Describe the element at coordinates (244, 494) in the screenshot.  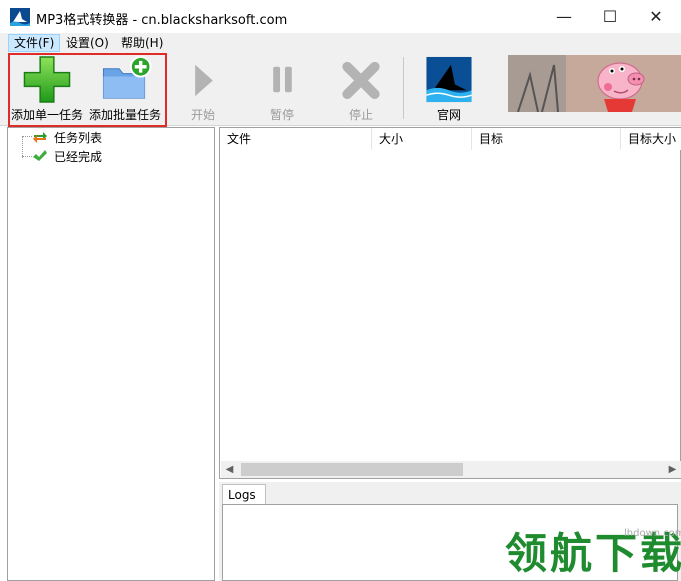
I see `logs-tab: Logs` at that location.